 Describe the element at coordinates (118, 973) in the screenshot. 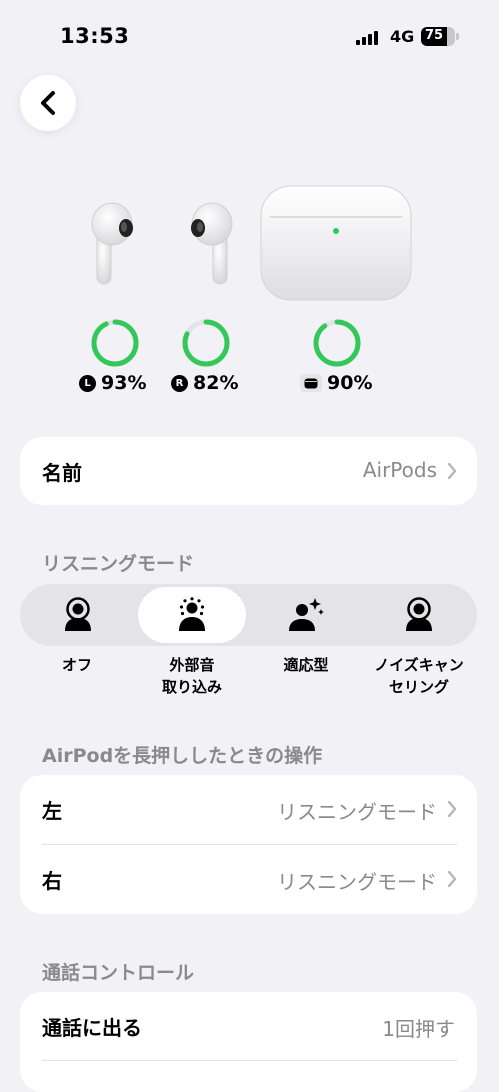

I see `call-controls-title: 通話コントロール` at that location.